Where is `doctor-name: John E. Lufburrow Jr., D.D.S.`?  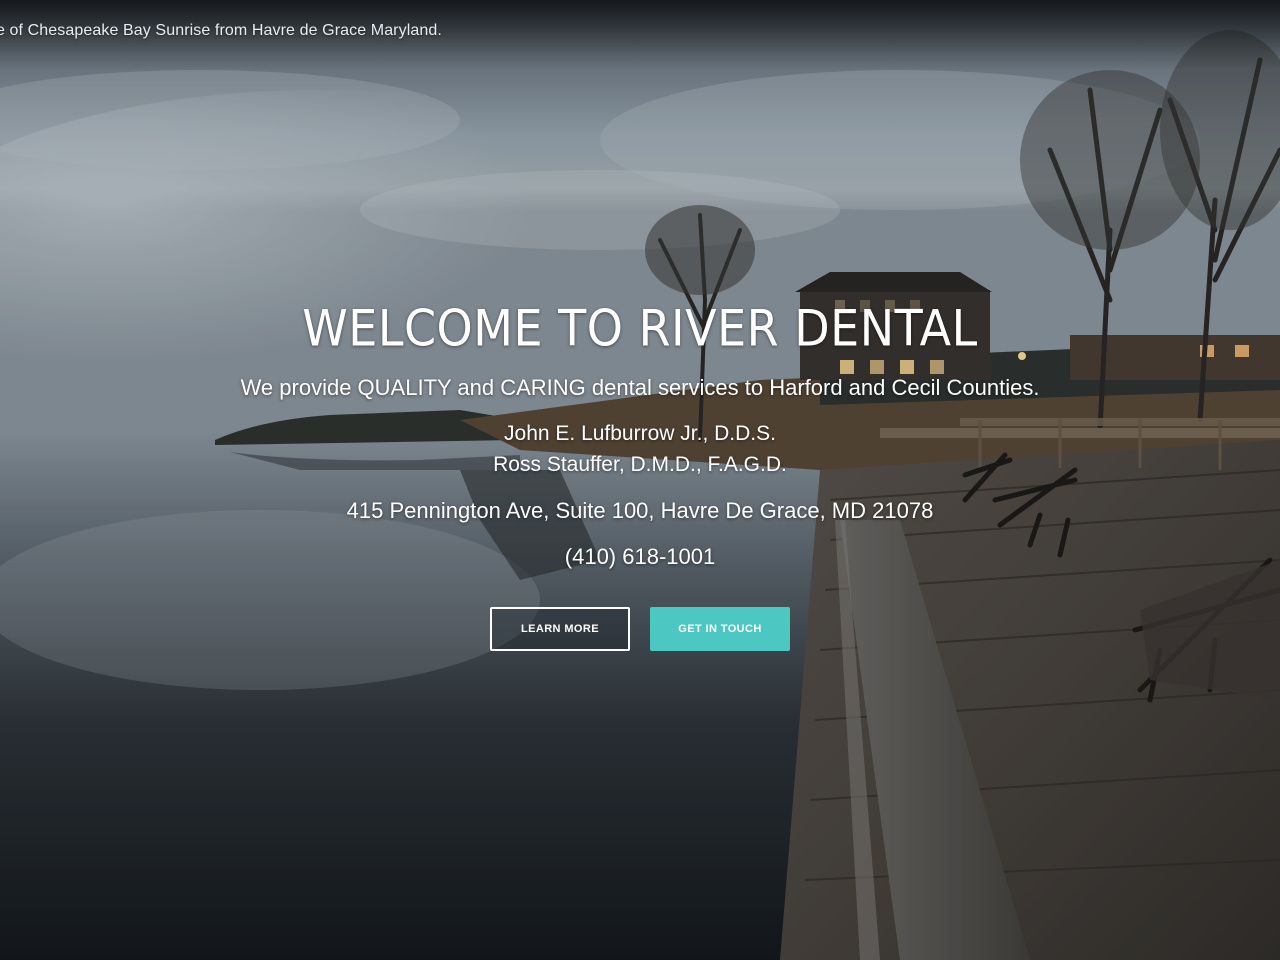 doctor-name: John E. Lufburrow Jr., D.D.S. is located at coordinates (640, 433).